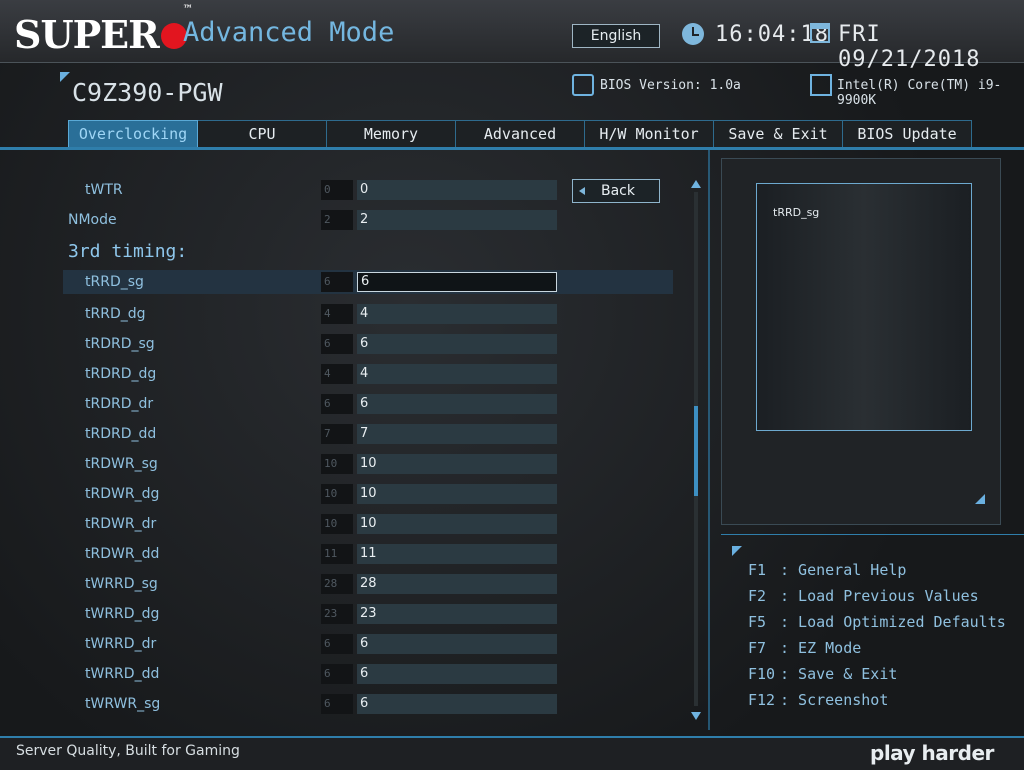 The height and width of the screenshot is (770, 1024). Describe the element at coordinates (820, 33) in the screenshot. I see `calendar-icon` at that location.